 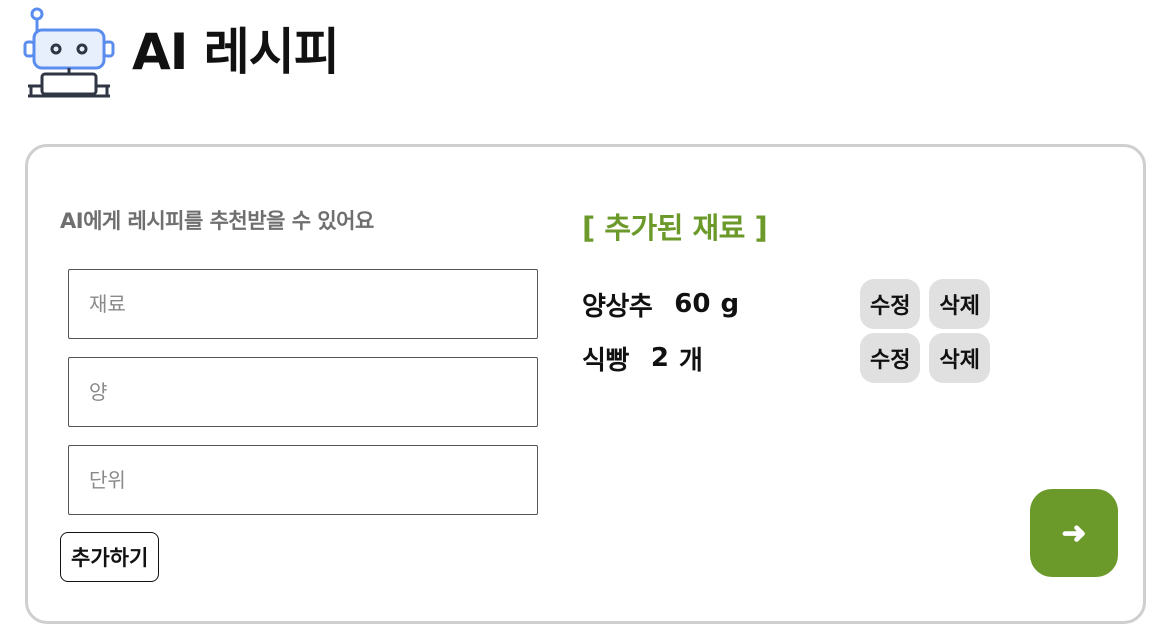 What do you see at coordinates (69, 52) in the screenshot?
I see `robot-icon` at bounding box center [69, 52].